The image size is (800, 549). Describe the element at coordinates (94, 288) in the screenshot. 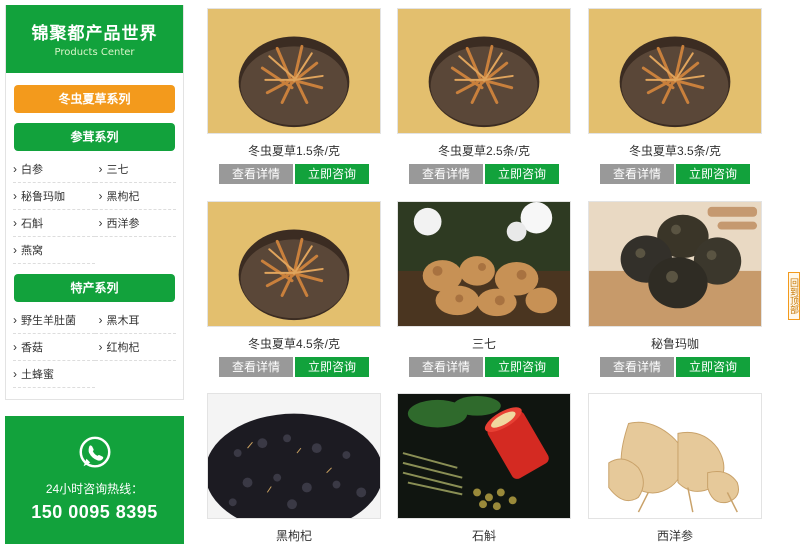

I see `category-specialty-button: 特产系列` at that location.